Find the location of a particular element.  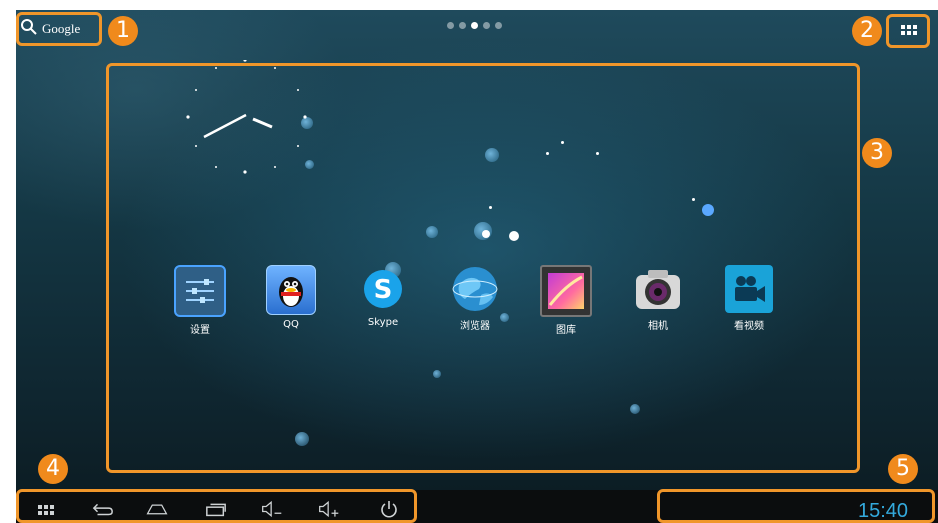

page-dot-active is located at coordinates (474, 25).